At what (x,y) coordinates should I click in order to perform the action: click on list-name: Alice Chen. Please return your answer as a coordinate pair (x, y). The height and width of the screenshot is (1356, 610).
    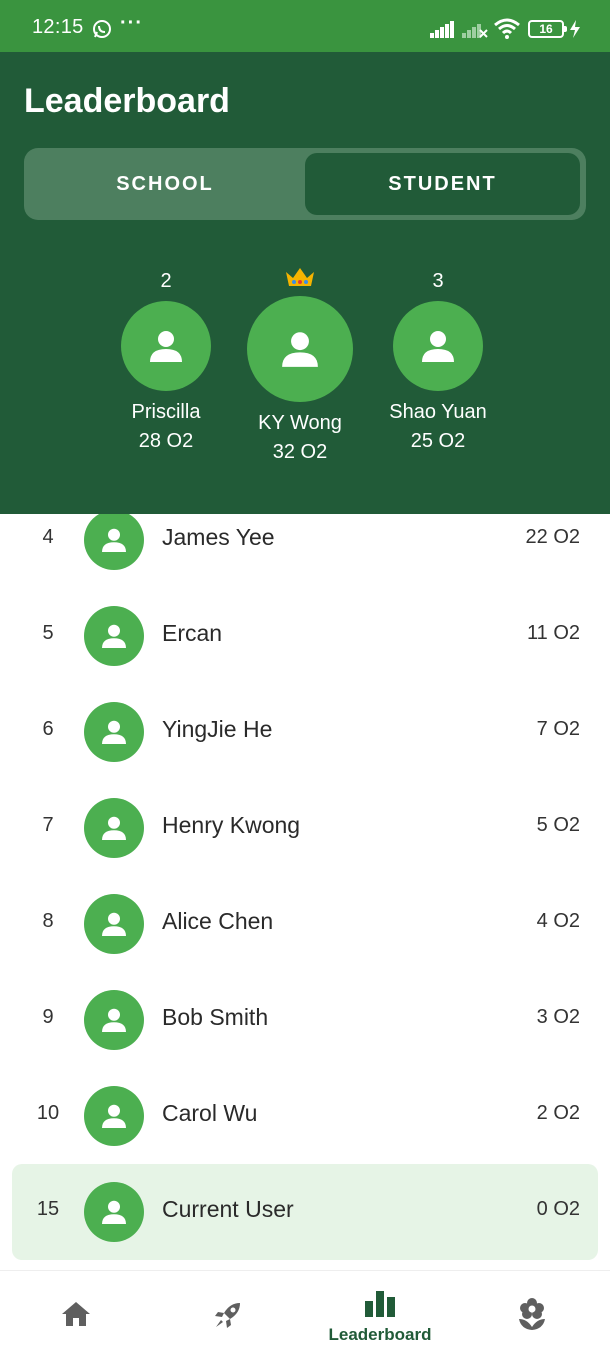
    Looking at the image, I should click on (218, 921).